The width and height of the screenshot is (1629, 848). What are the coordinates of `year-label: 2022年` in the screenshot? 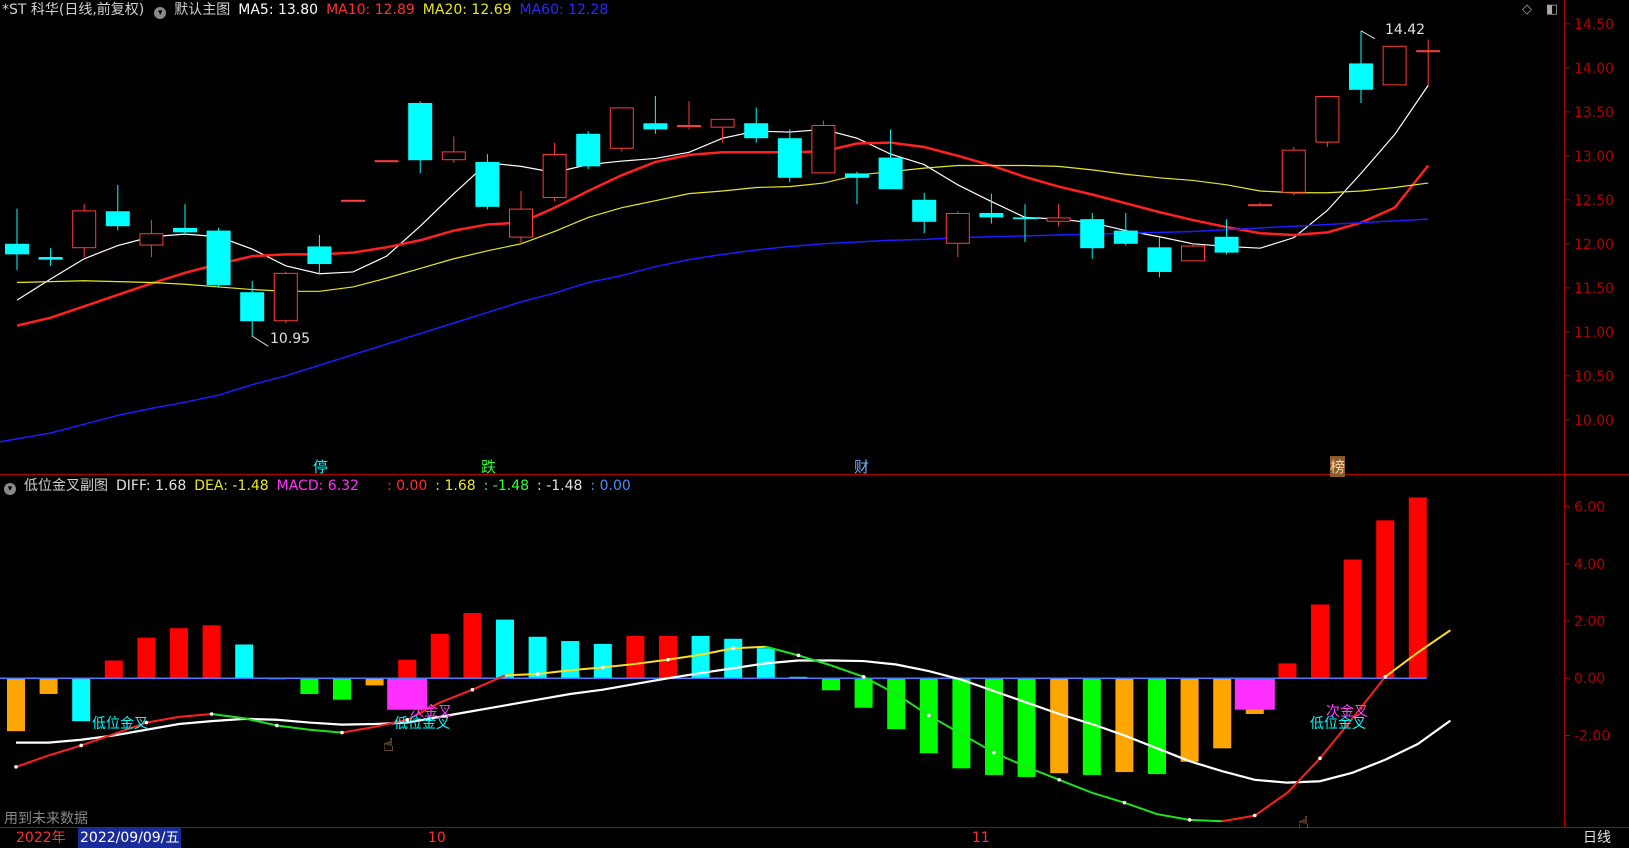 It's located at (41, 838).